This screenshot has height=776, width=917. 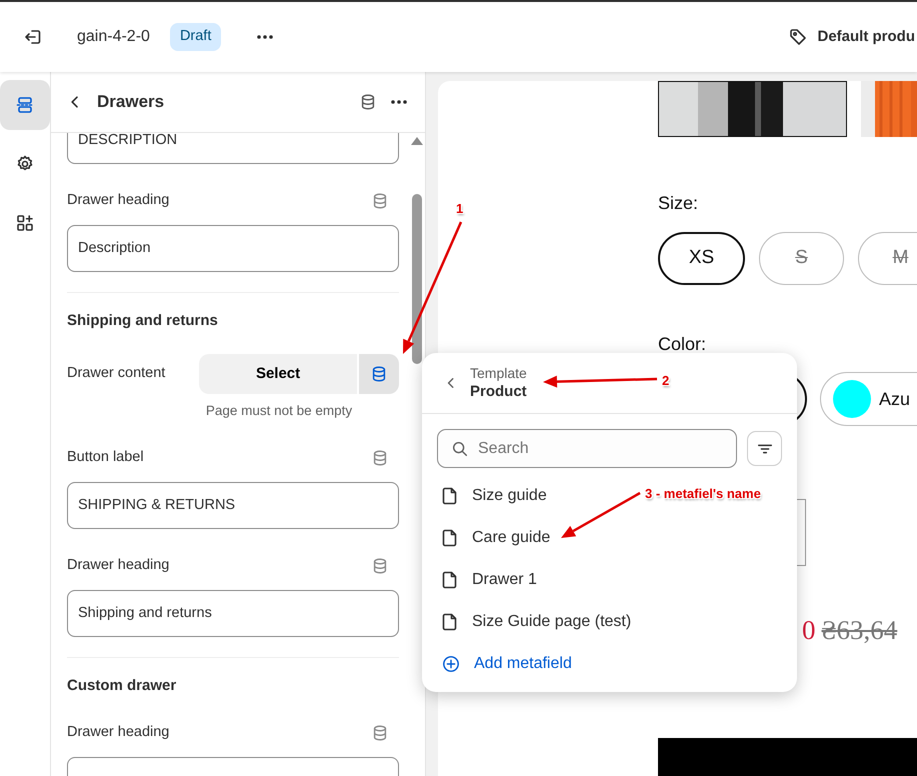 I want to click on field-label: Button label, so click(x=105, y=458).